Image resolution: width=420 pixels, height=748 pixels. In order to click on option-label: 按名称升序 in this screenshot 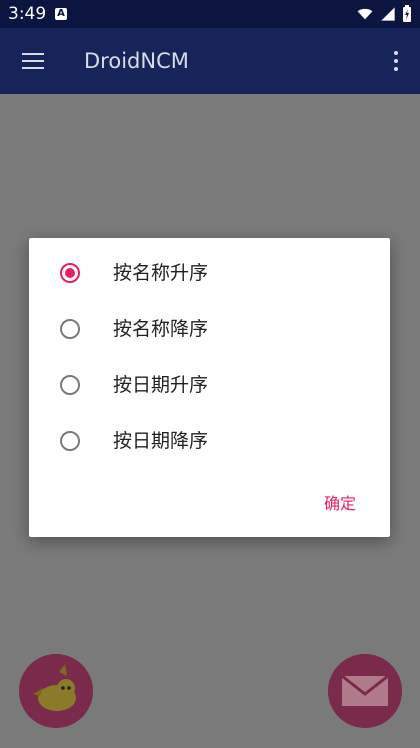, I will do `click(161, 273)`.